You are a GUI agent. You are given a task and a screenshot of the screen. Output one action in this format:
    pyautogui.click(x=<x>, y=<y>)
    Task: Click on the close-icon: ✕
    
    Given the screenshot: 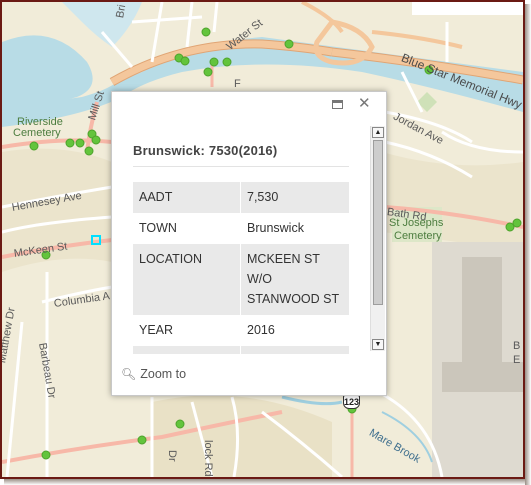 What is the action you would take?
    pyautogui.click(x=364, y=103)
    